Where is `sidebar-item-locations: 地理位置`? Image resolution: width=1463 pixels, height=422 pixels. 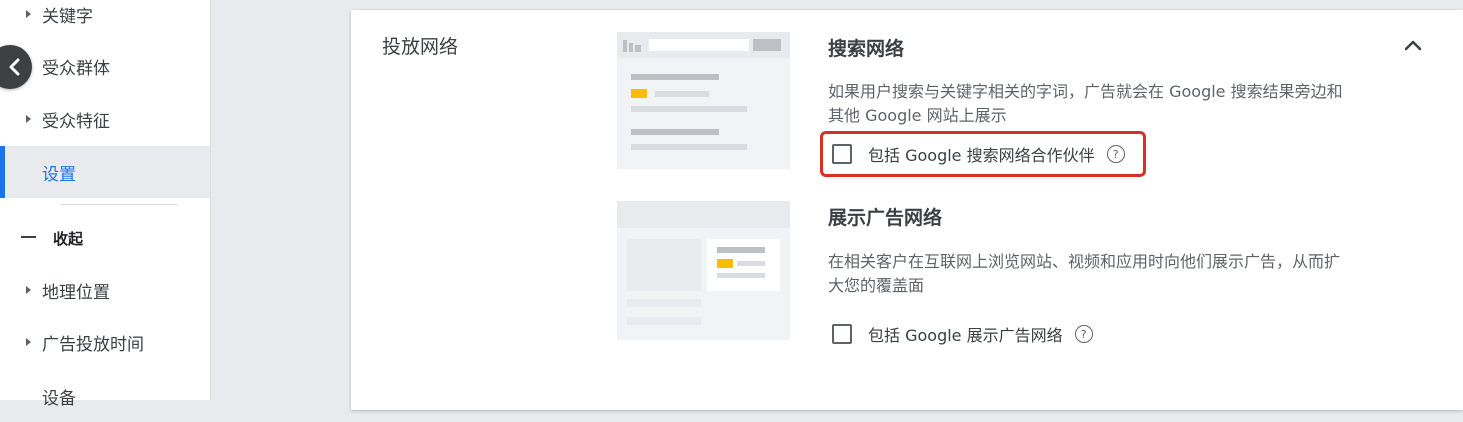
sidebar-item-locations: 地理位置 is located at coordinates (105, 290).